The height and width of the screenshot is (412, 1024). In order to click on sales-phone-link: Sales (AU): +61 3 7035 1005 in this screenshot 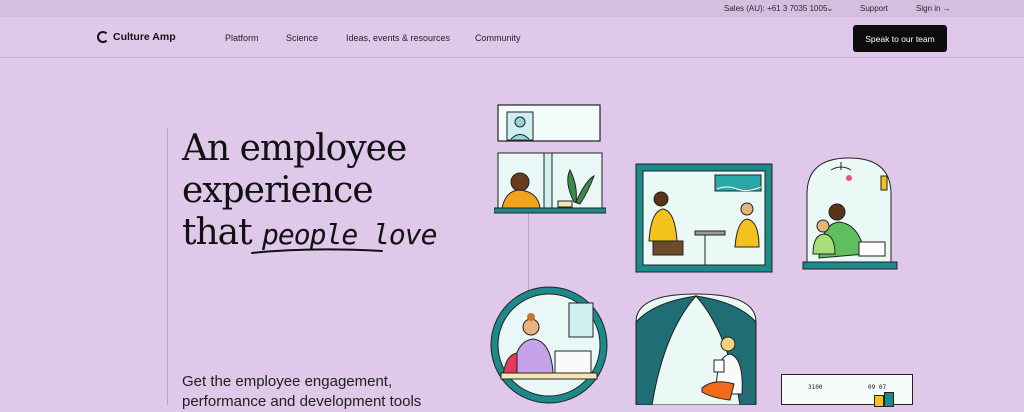, I will do `click(775, 8)`.